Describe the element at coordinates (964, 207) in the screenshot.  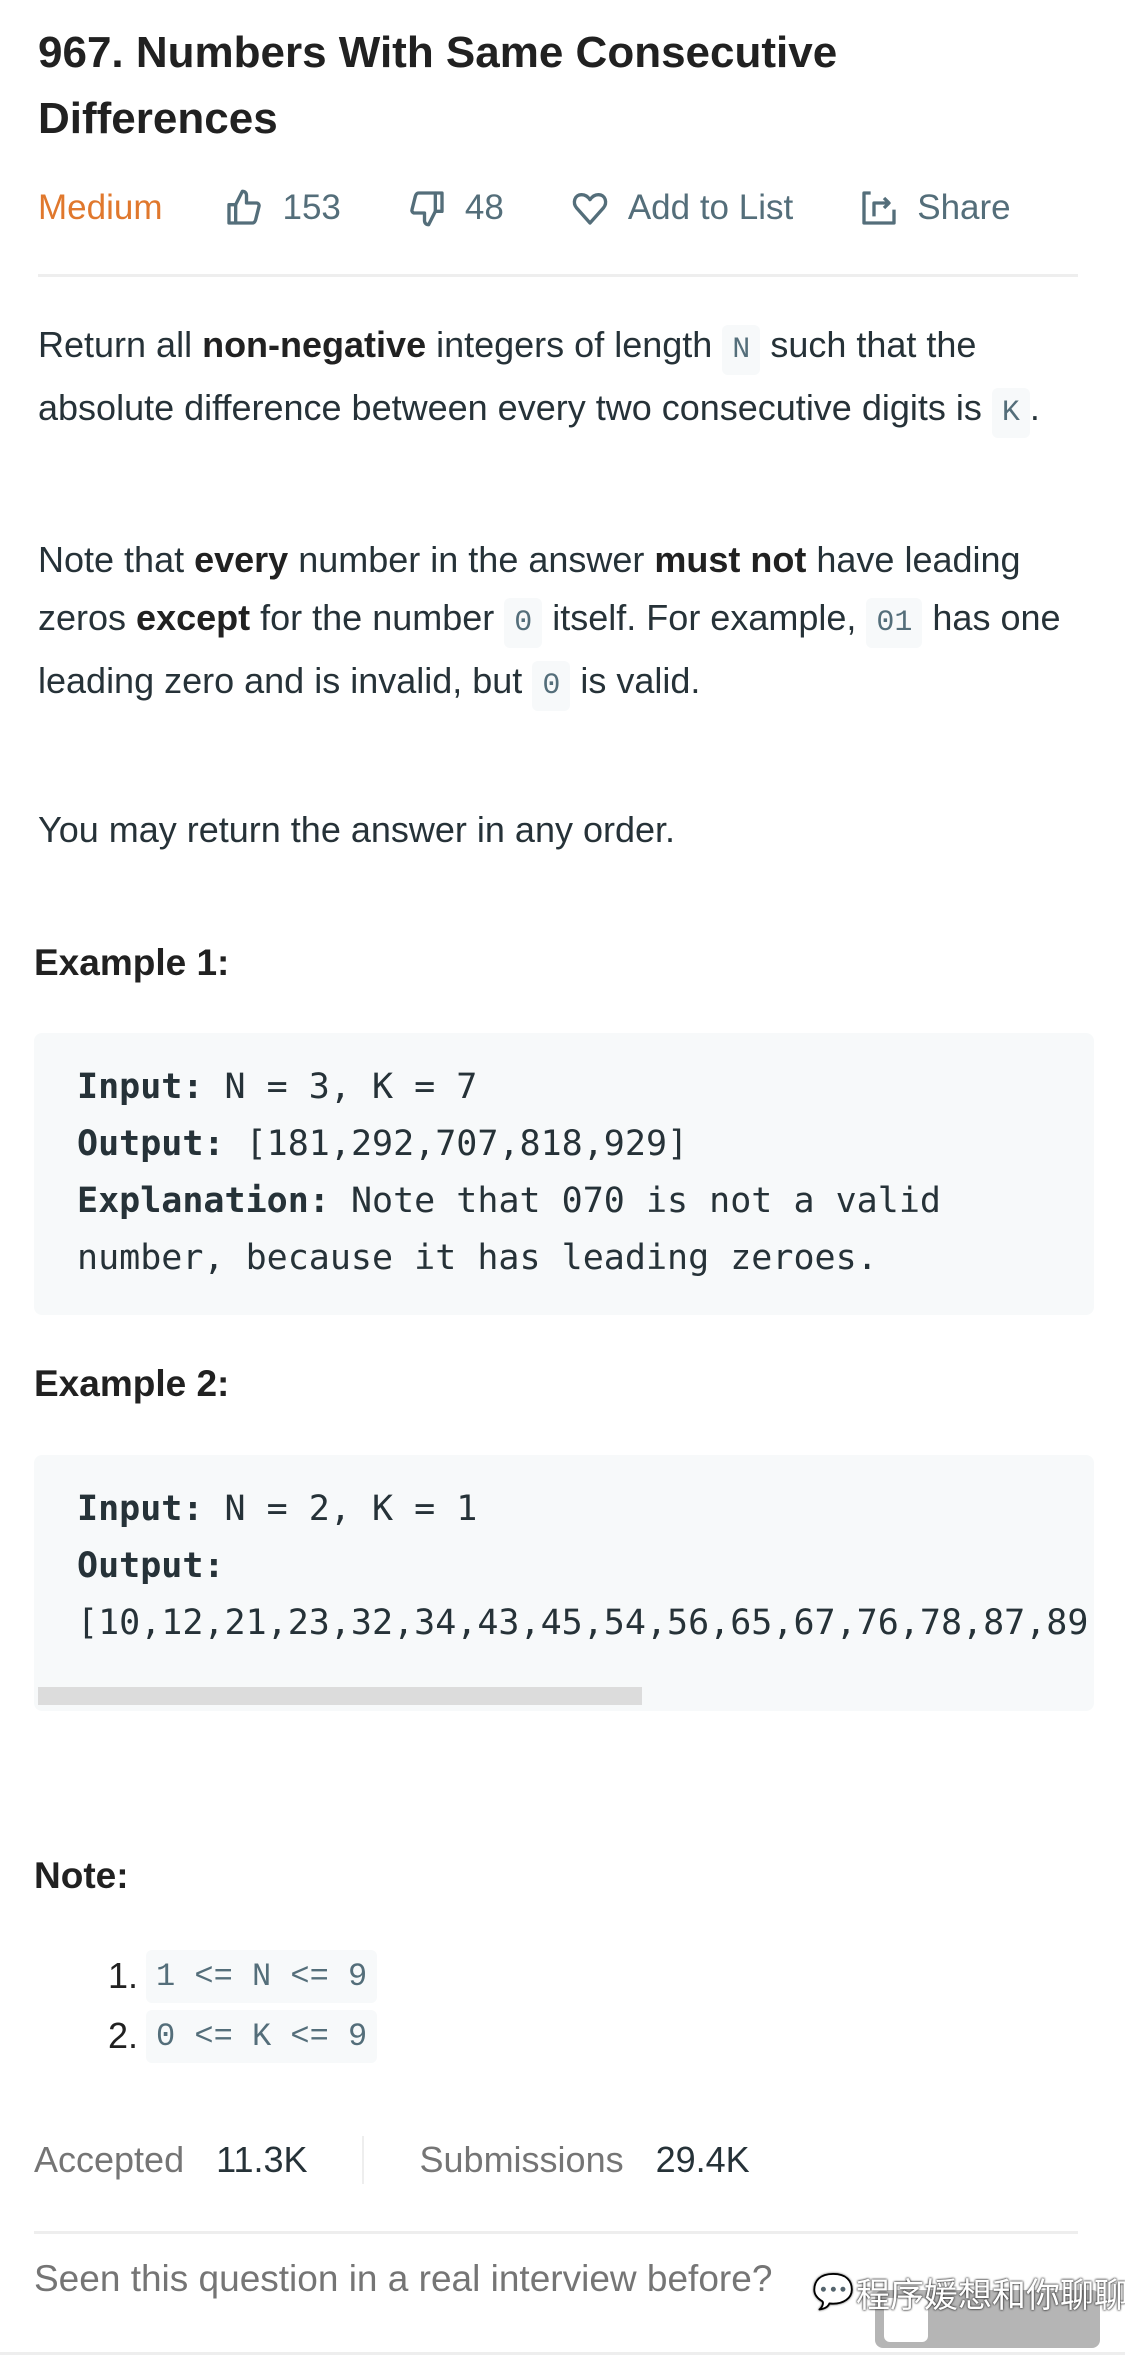
I see `share-label: Share` at that location.